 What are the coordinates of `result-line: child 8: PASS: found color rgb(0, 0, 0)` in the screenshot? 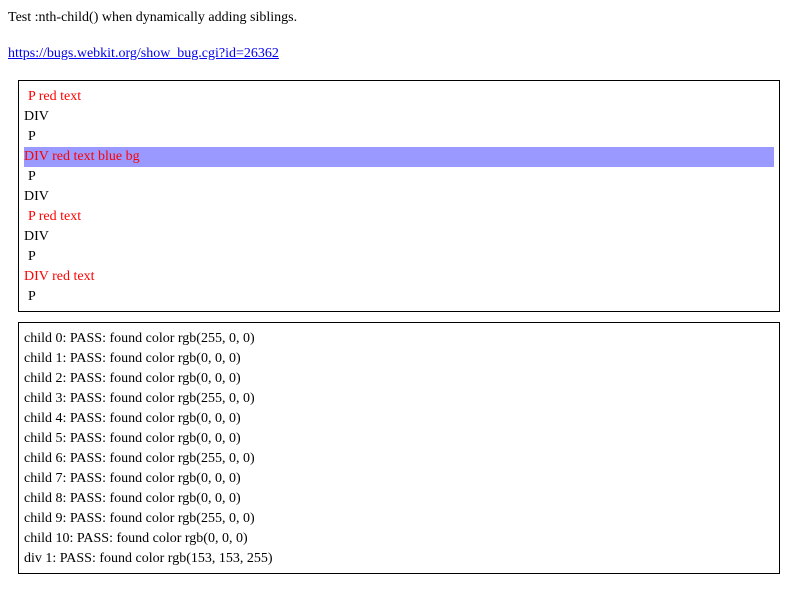 It's located at (132, 498).